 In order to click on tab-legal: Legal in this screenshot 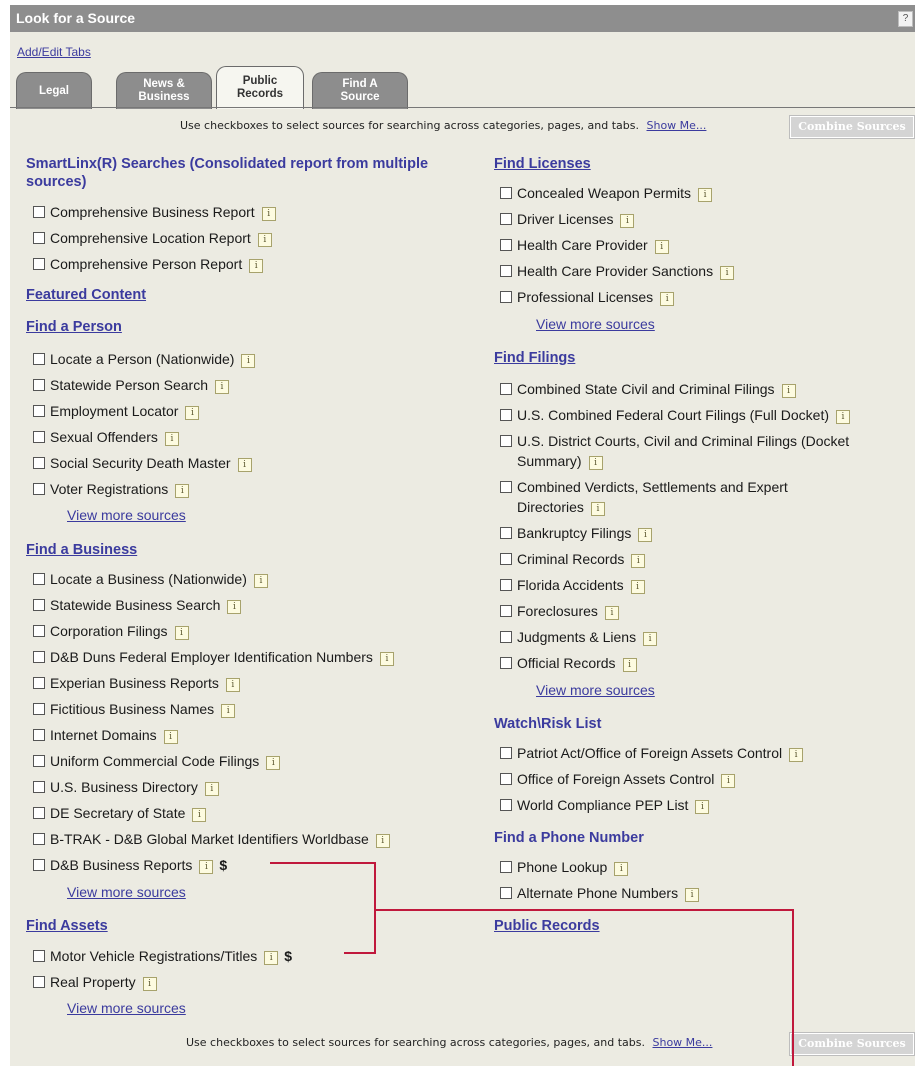, I will do `click(54, 90)`.